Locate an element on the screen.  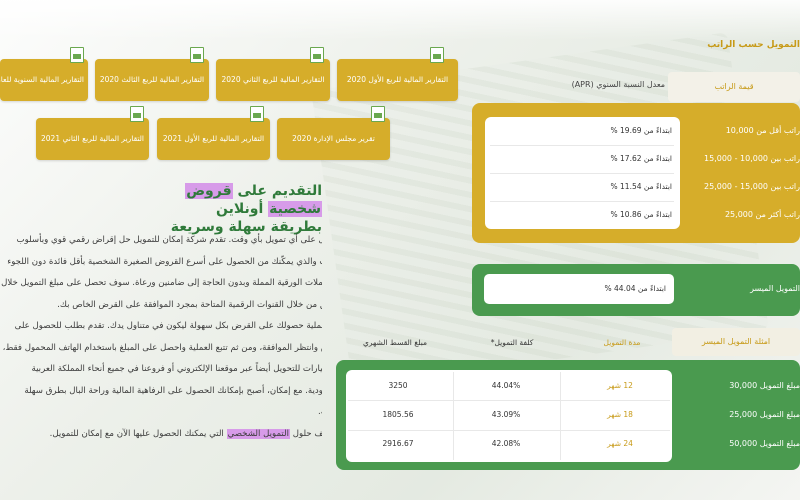
finance-cost-cell: 44.04% is located at coordinates (506, 385).